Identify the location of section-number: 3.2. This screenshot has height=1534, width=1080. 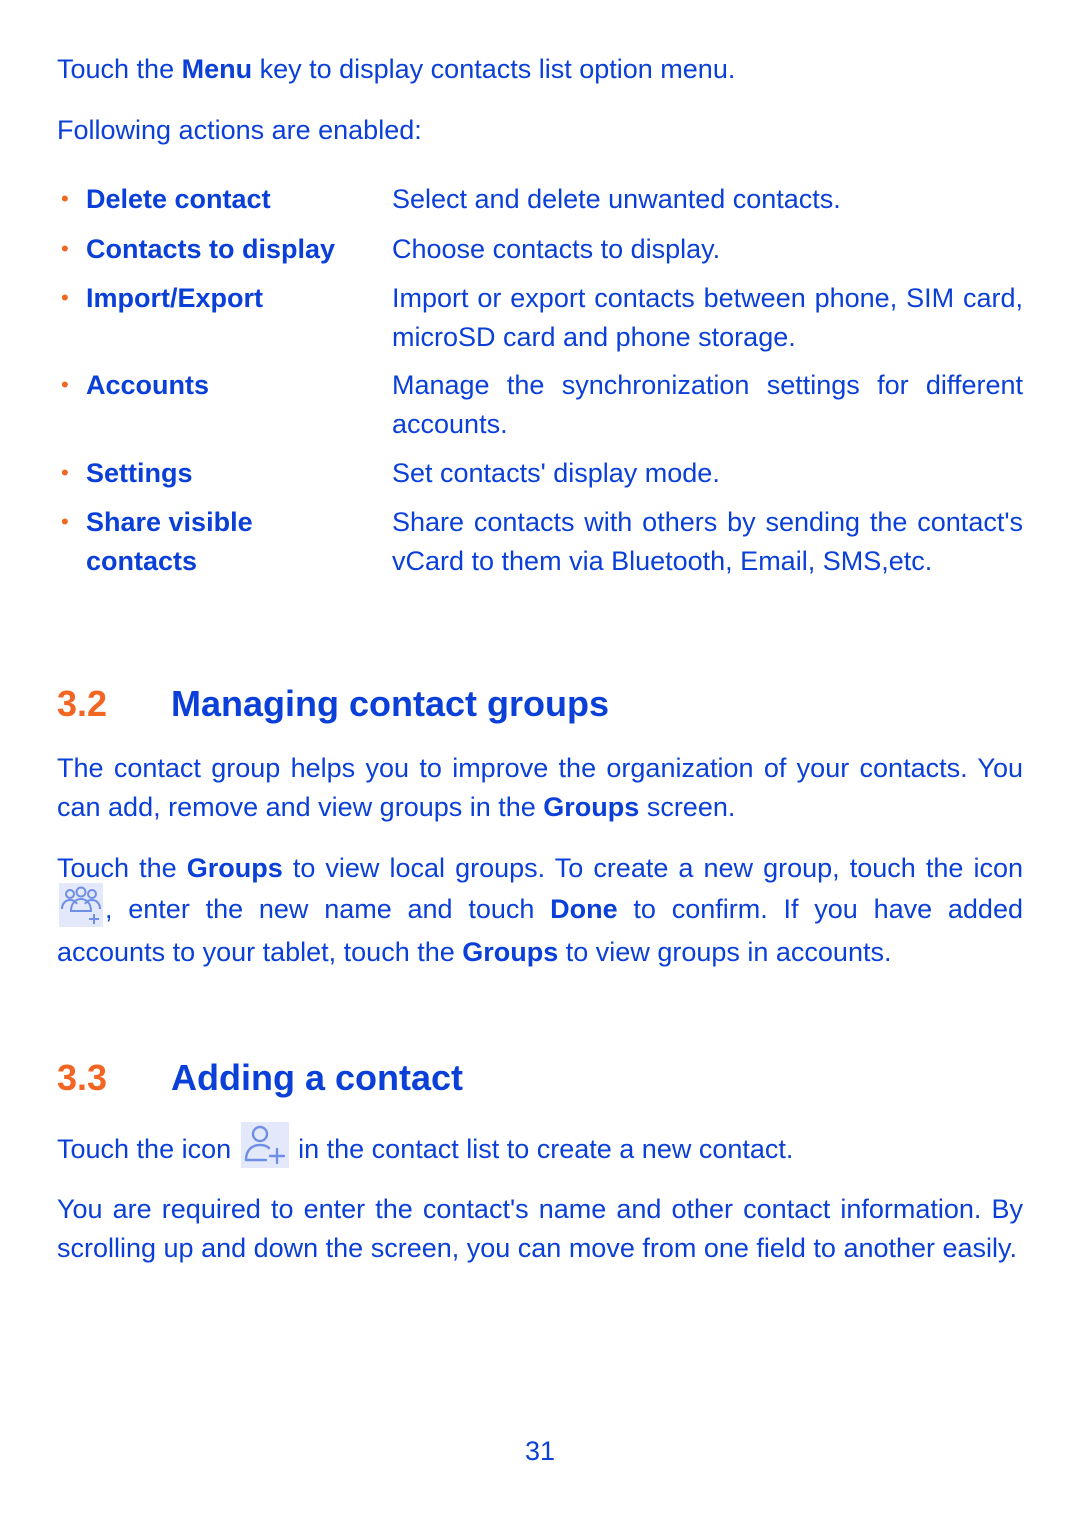
(82, 703).